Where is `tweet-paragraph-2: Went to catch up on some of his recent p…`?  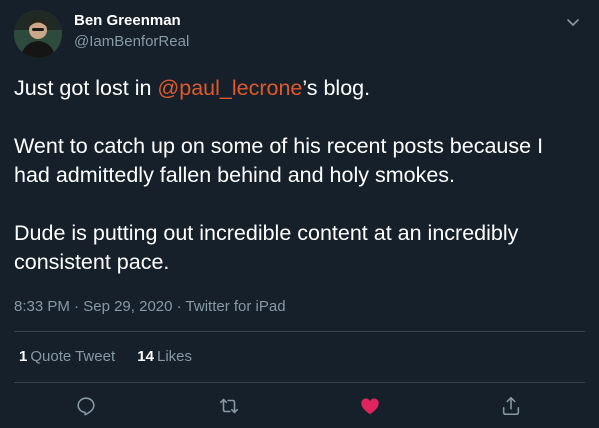
tweet-paragraph-2: Went to catch up on some of his recent p… is located at coordinates (279, 160).